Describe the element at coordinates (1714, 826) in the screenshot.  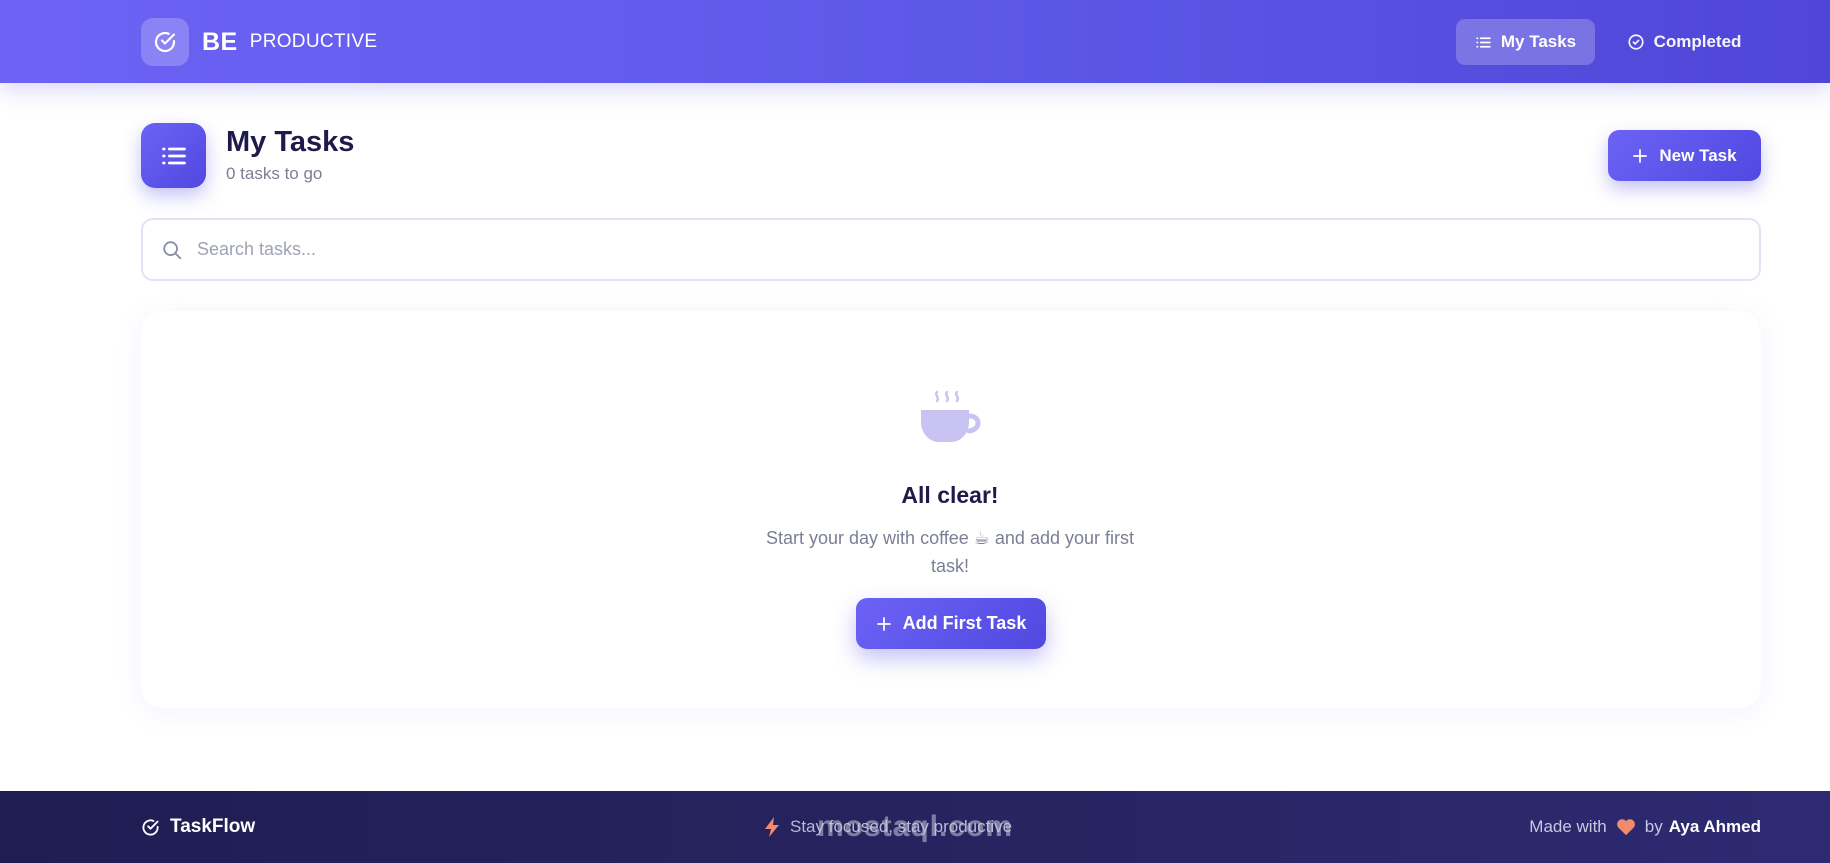
I see `footer-author: Aya Ahmed` at that location.